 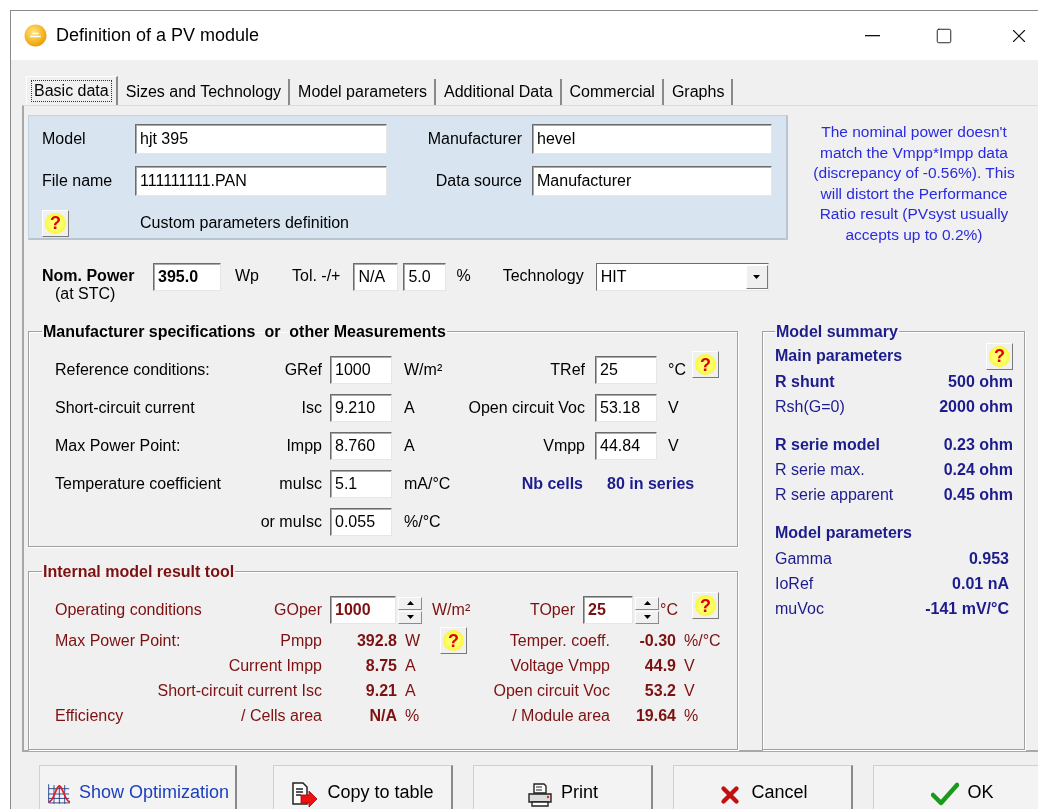 What do you see at coordinates (64, 139) in the screenshot?
I see `field-label: Model` at bounding box center [64, 139].